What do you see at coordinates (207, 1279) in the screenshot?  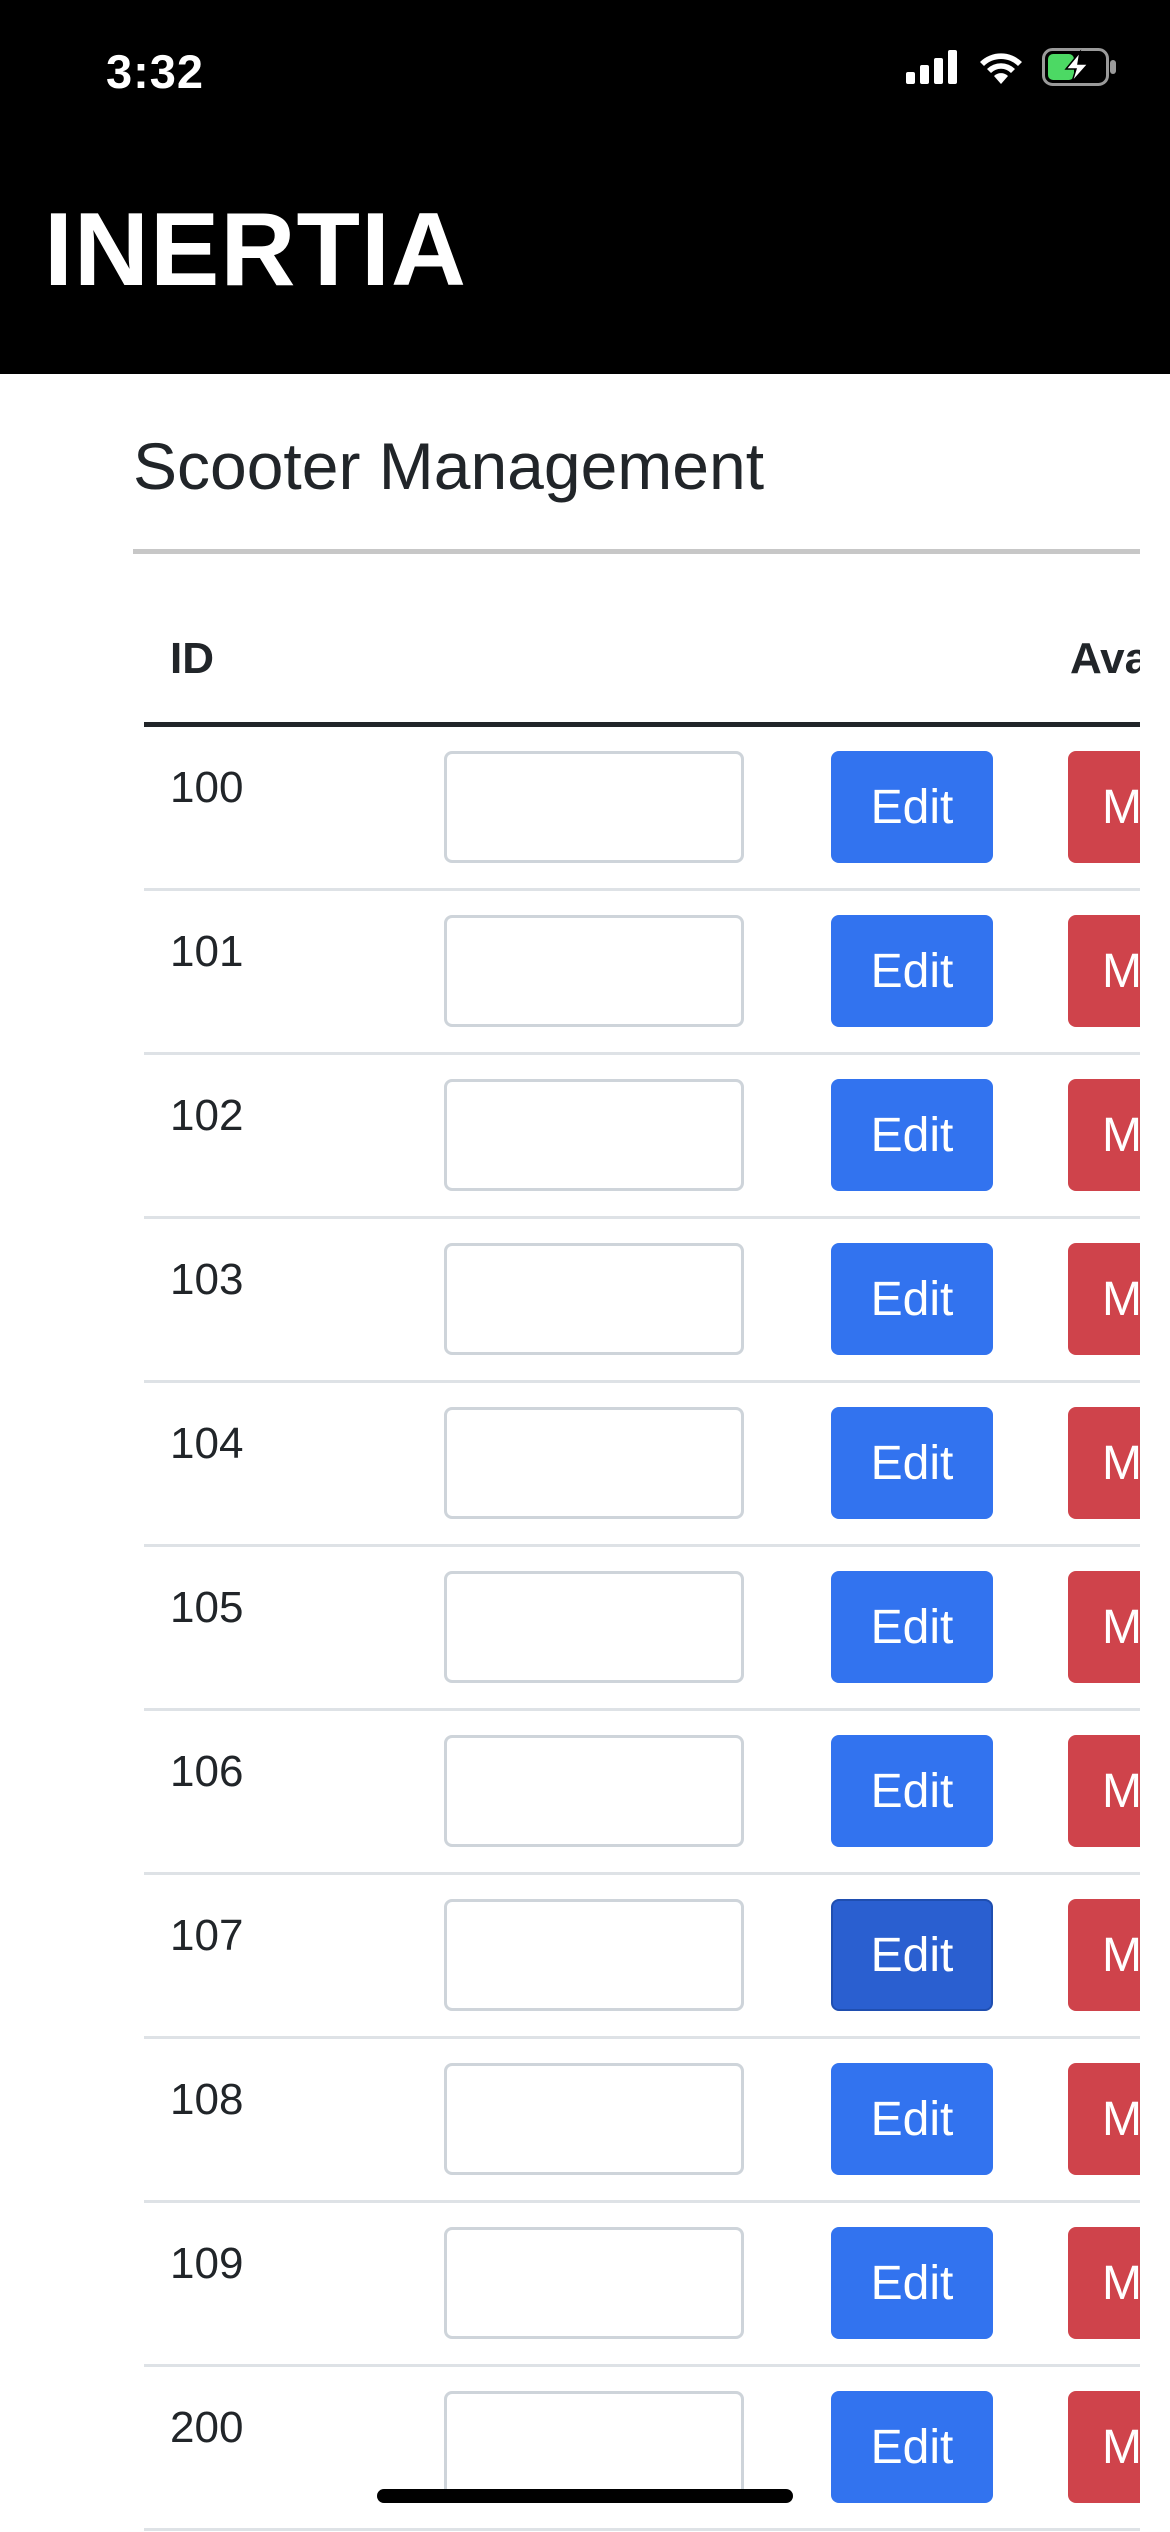 I see `scooter-id: 103` at bounding box center [207, 1279].